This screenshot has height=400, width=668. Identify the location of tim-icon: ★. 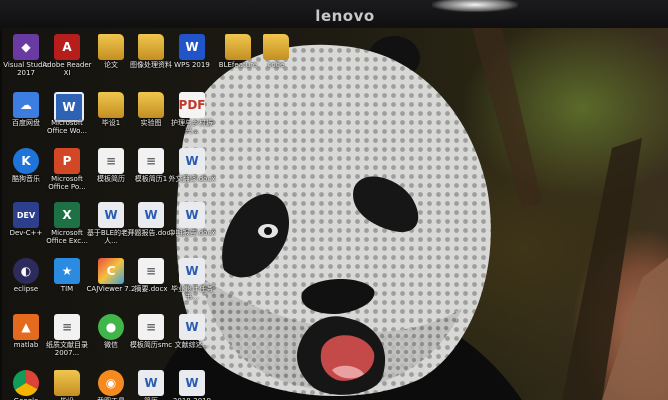
(67, 271).